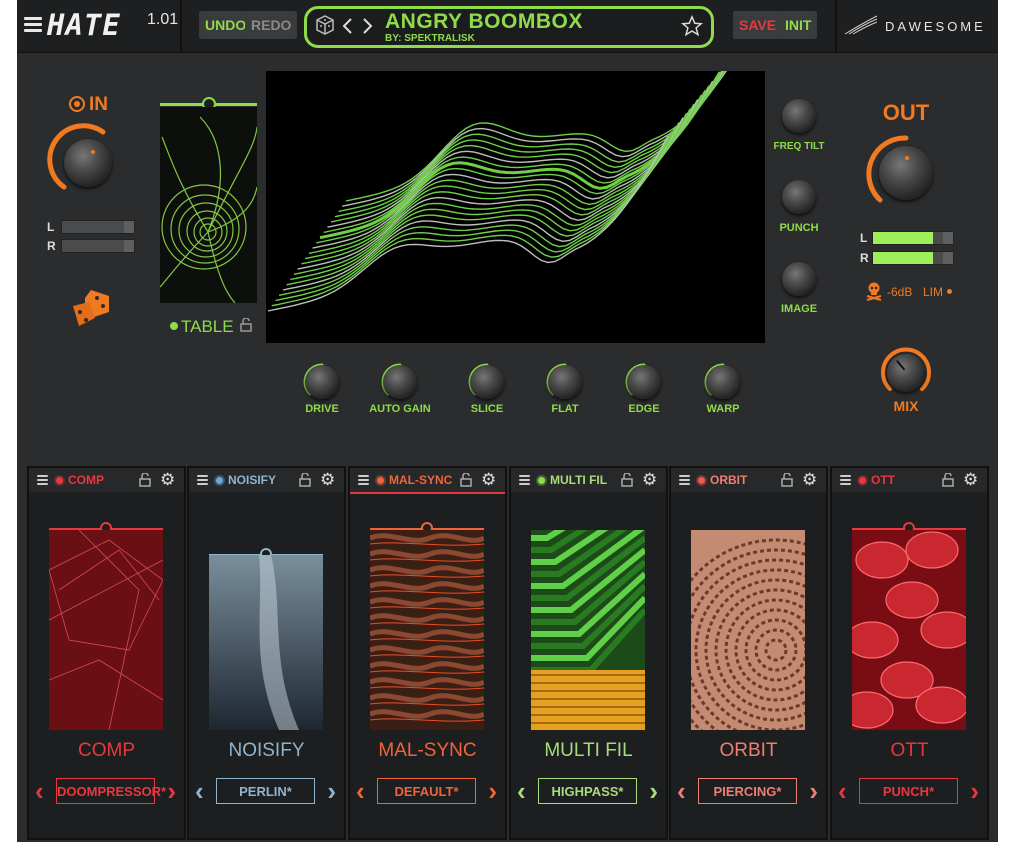 The image size is (1024, 842). What do you see at coordinates (578, 480) in the screenshot?
I see `module-tab-title: MULTI FIL` at bounding box center [578, 480].